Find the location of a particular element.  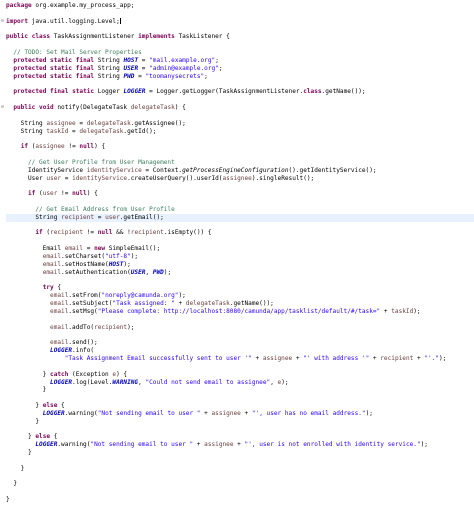

code-token: class is located at coordinates (312, 92).